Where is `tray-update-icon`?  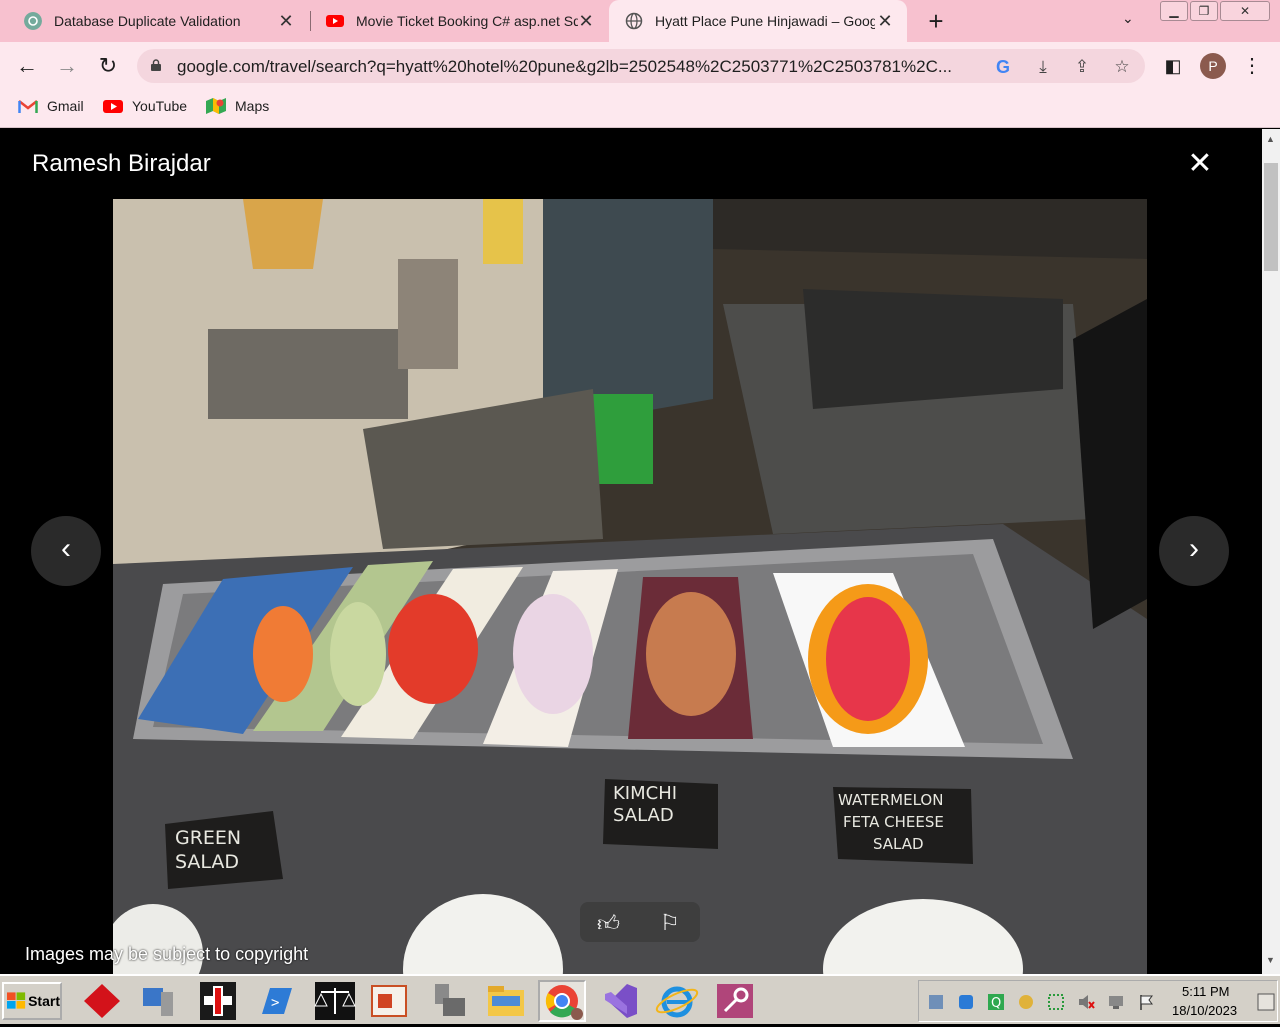
tray-update-icon is located at coordinates (1026, 1002).